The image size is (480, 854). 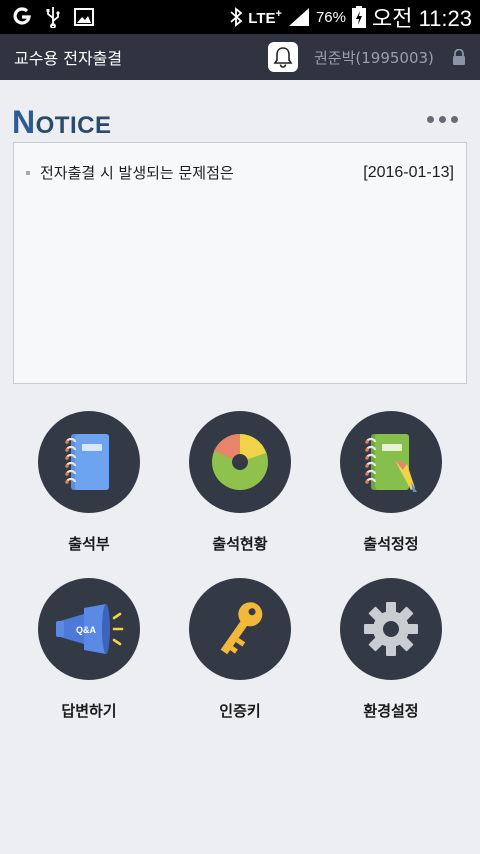 I want to click on svg-text: Q&A, so click(x=86, y=630).